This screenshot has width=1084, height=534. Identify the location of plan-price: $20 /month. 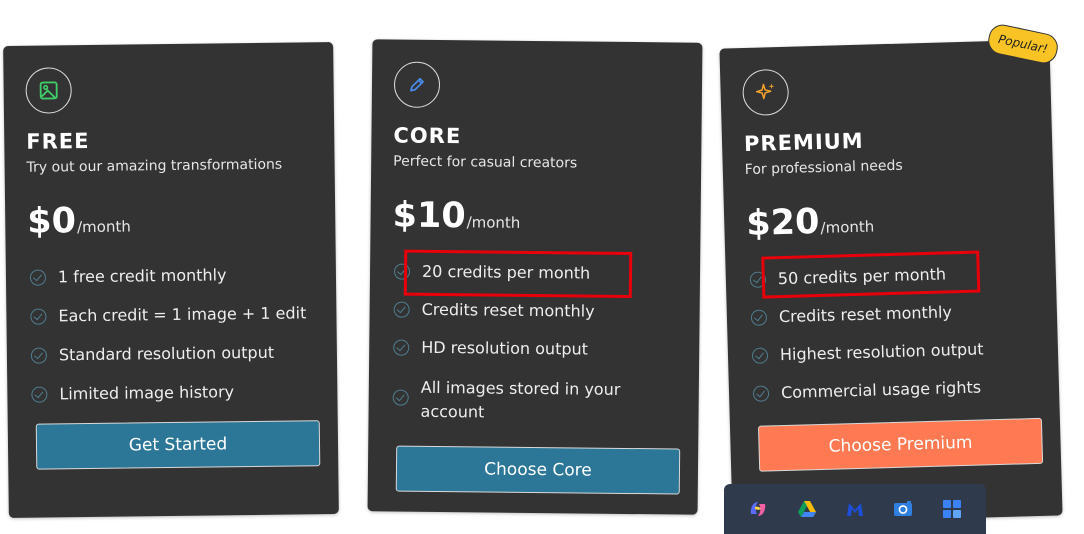
(810, 222).